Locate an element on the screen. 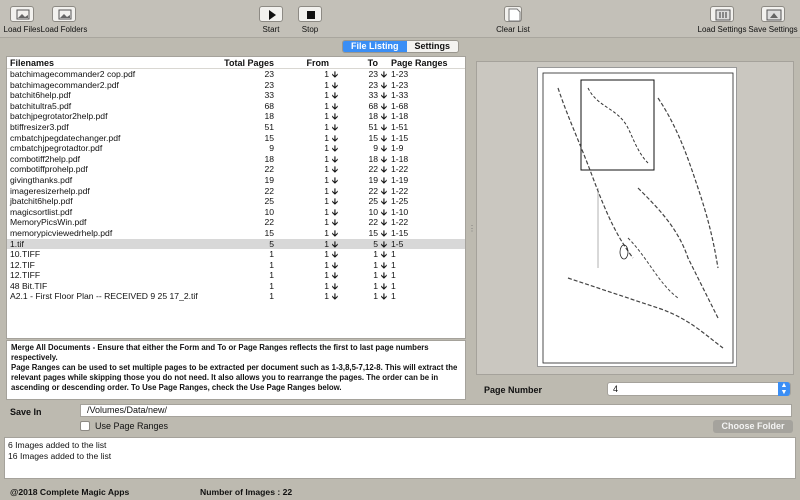 The width and height of the screenshot is (800, 500). choose-folder-button: Choose Folder is located at coordinates (753, 426).